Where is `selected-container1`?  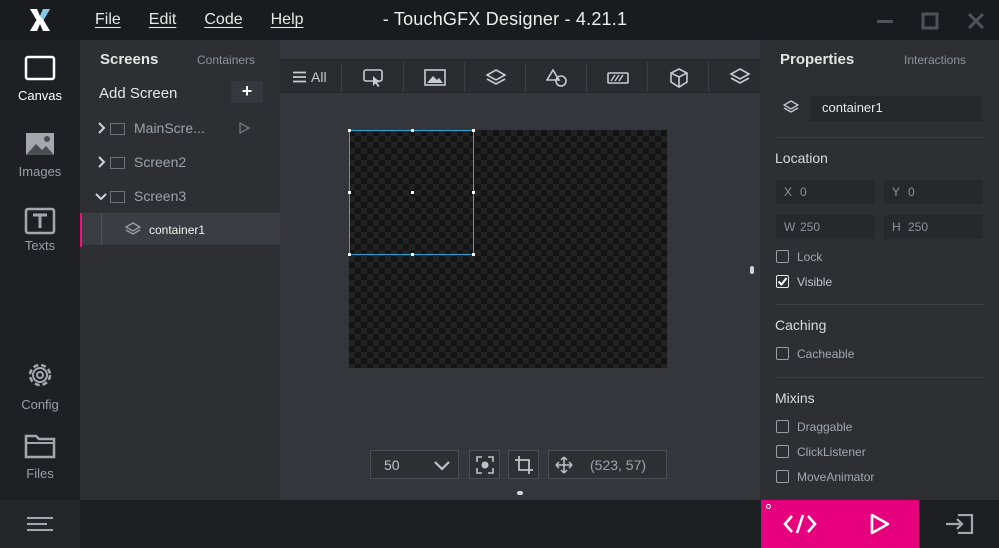 selected-container1 is located at coordinates (411, 192).